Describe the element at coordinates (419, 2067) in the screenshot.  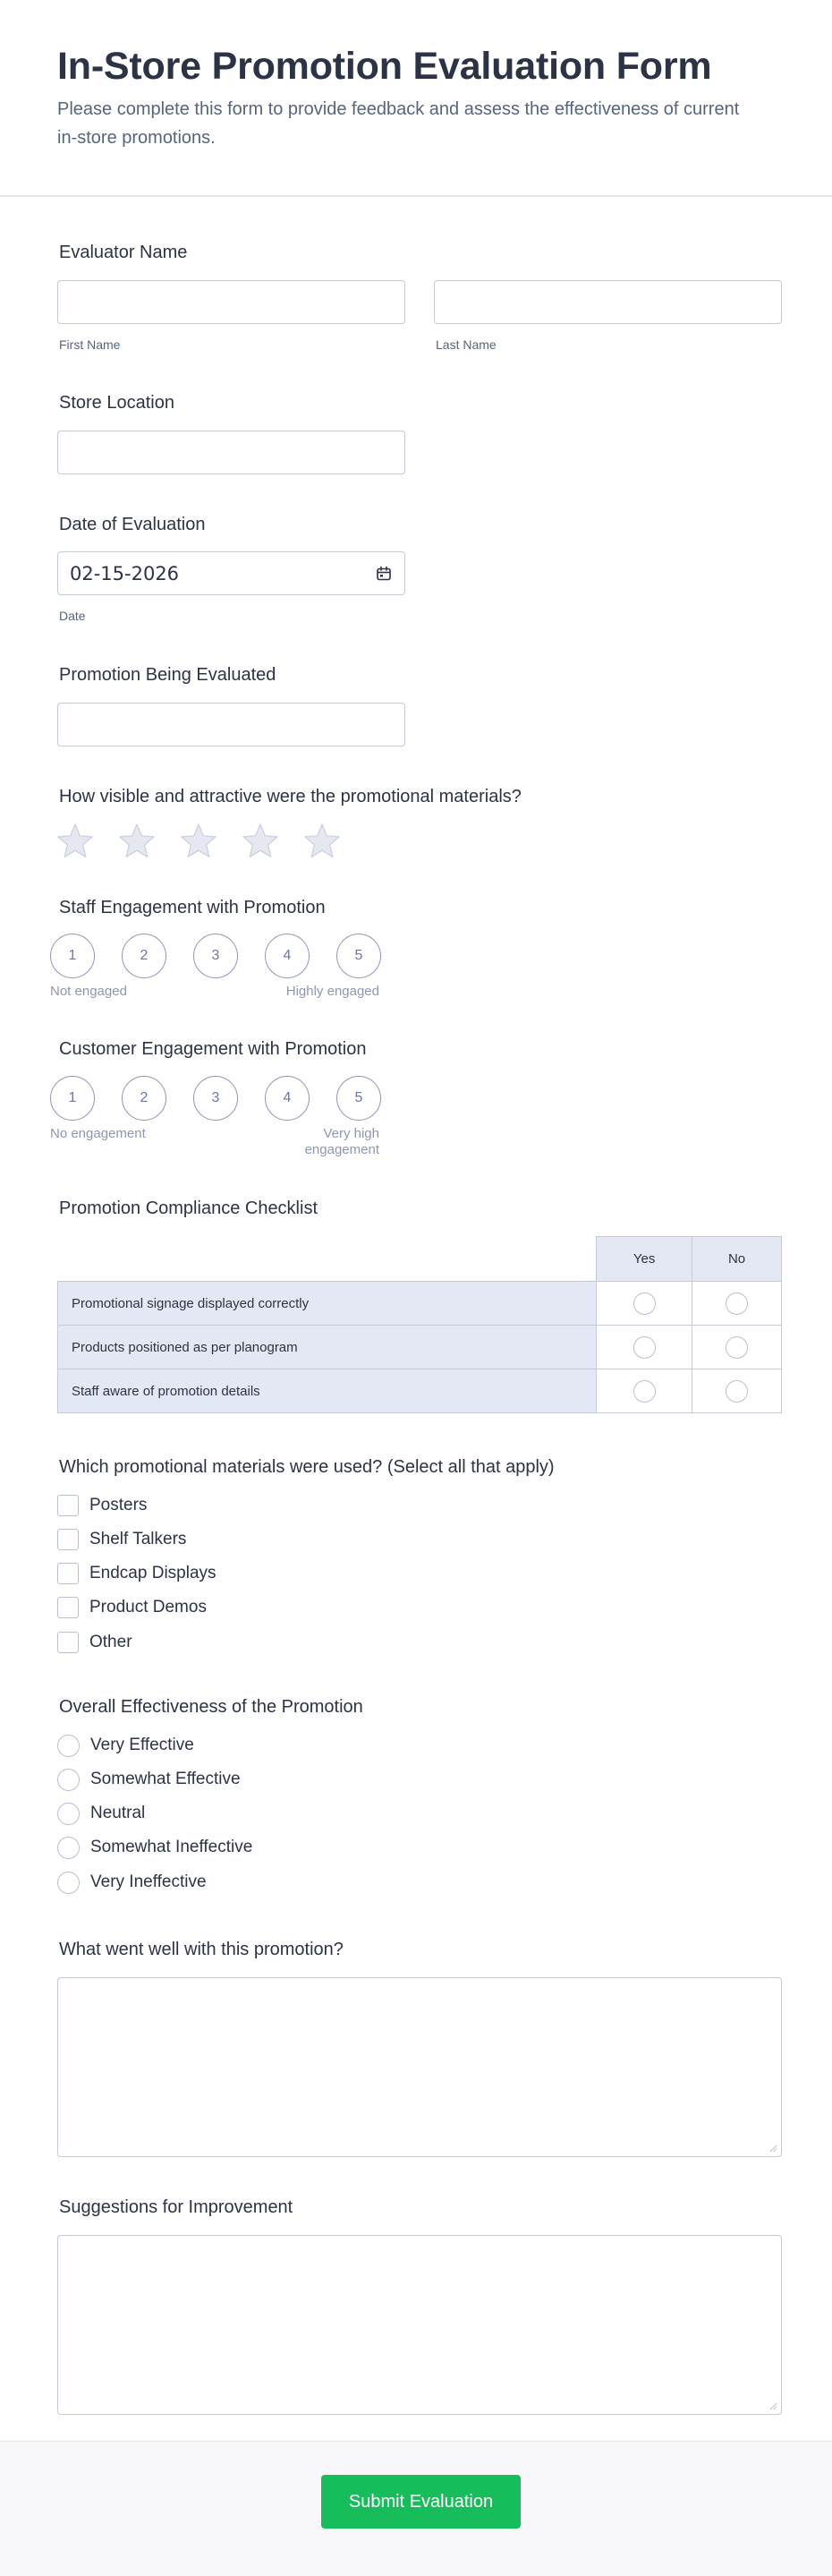
I see `went-well-textarea` at that location.